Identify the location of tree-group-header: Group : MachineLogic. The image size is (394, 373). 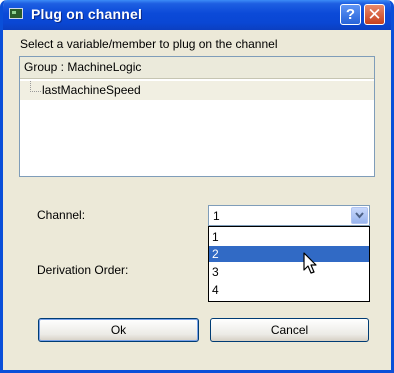
(197, 68).